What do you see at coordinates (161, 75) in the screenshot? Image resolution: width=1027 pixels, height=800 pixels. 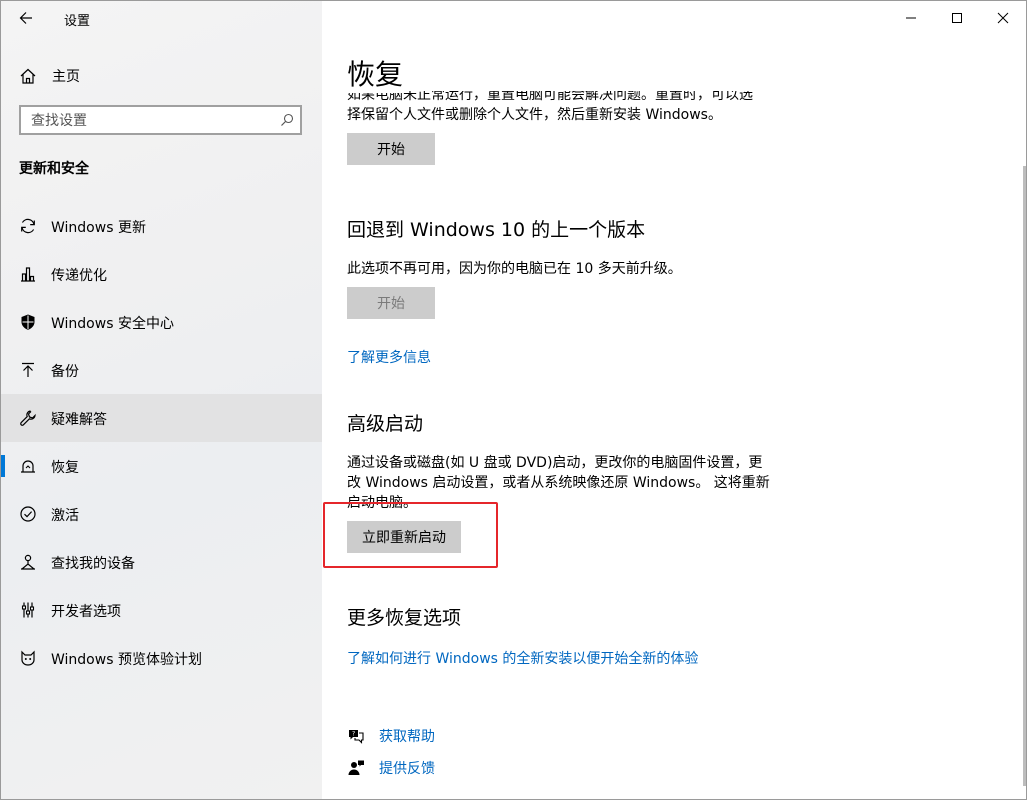 I see `sidebar-item-home: 主页` at bounding box center [161, 75].